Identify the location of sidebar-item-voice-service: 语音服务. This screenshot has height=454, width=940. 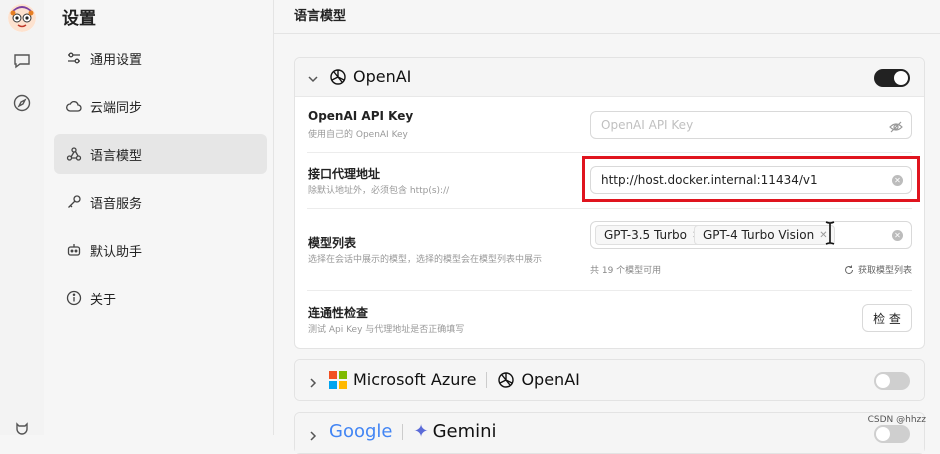
(160, 202).